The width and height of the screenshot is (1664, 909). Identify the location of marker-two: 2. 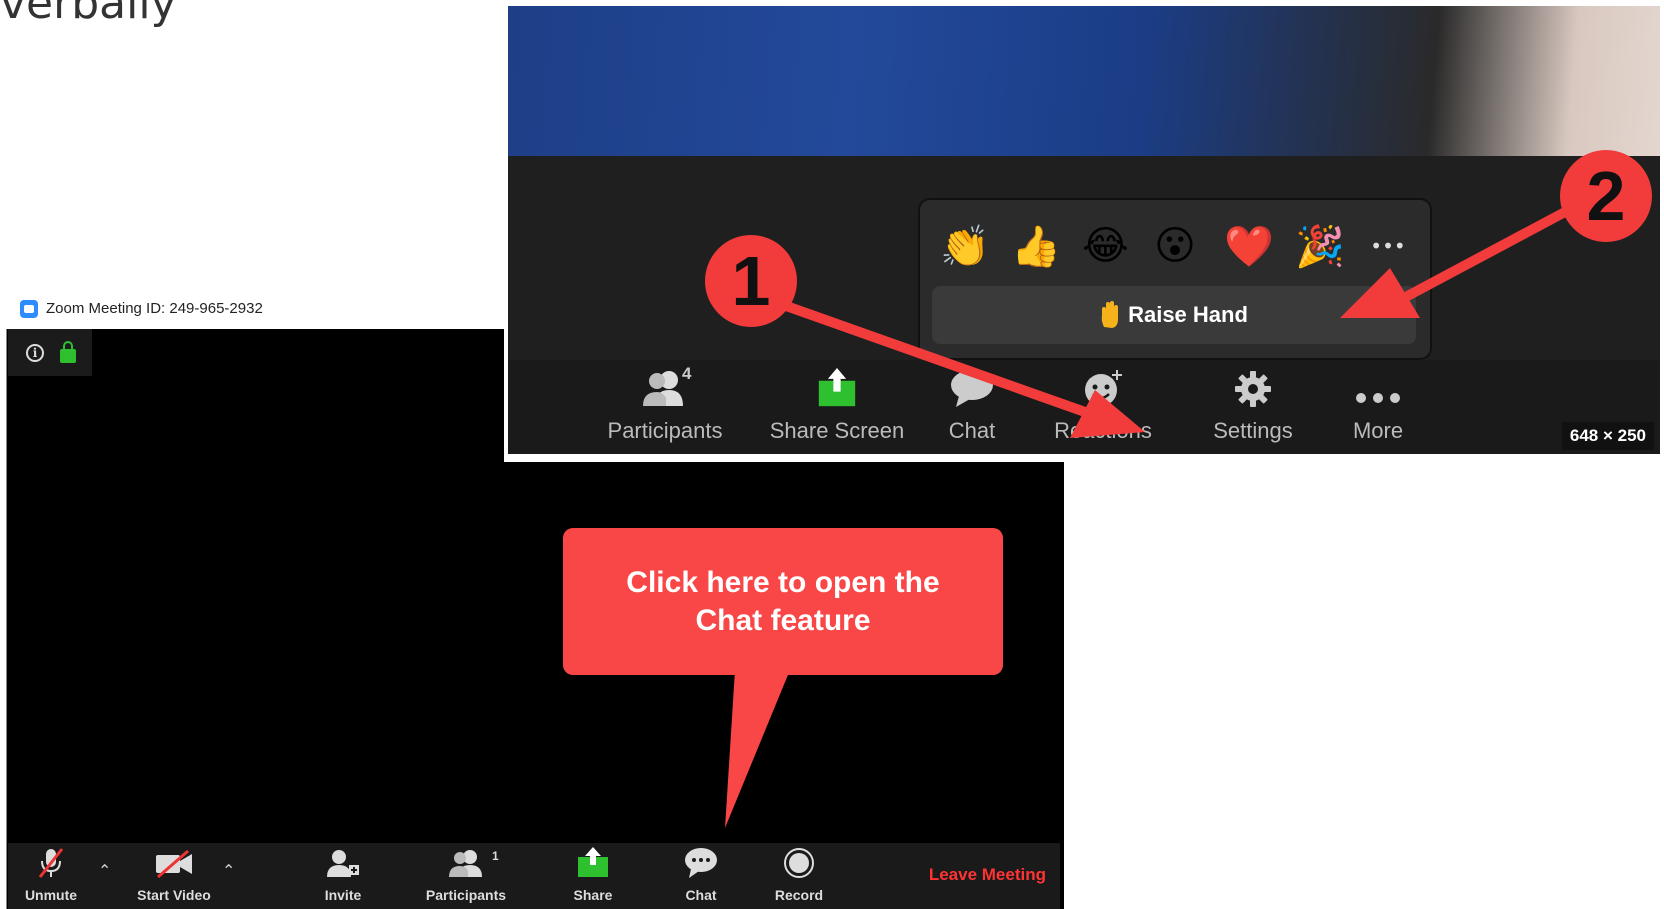
(1606, 196).